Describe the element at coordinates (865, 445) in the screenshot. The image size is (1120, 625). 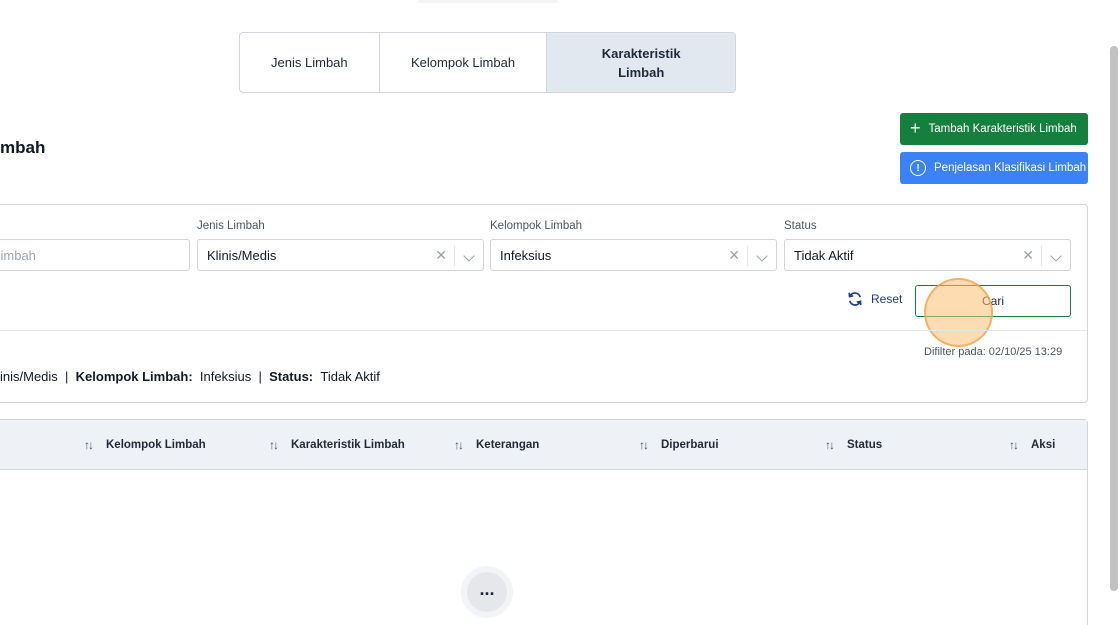
I see `column-label: Status` at that location.